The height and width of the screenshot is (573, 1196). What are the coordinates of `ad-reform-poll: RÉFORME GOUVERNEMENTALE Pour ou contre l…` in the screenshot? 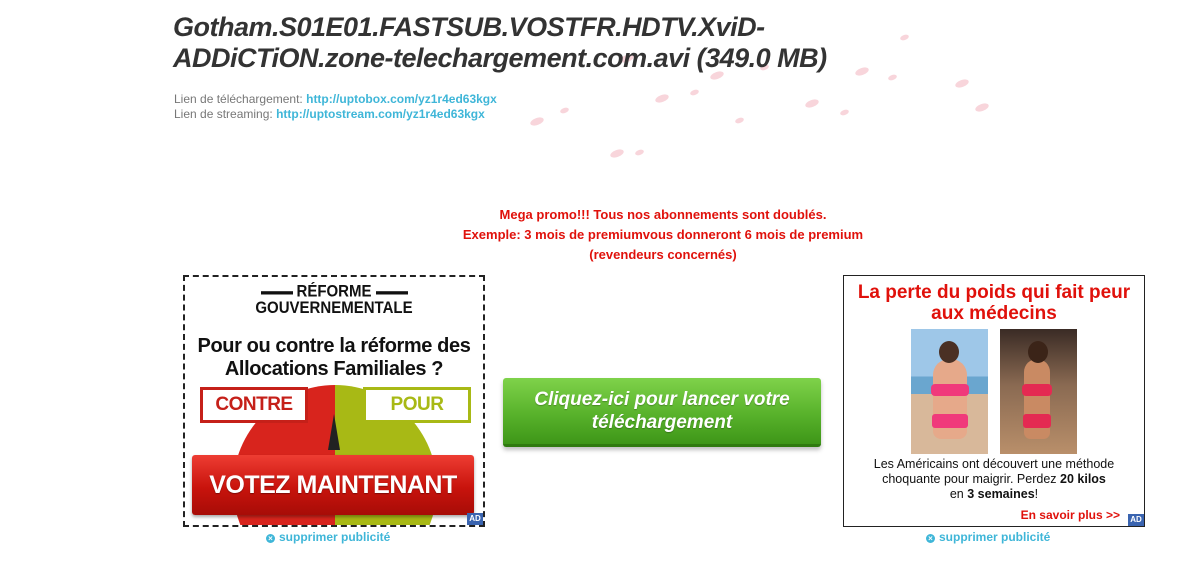 It's located at (334, 401).